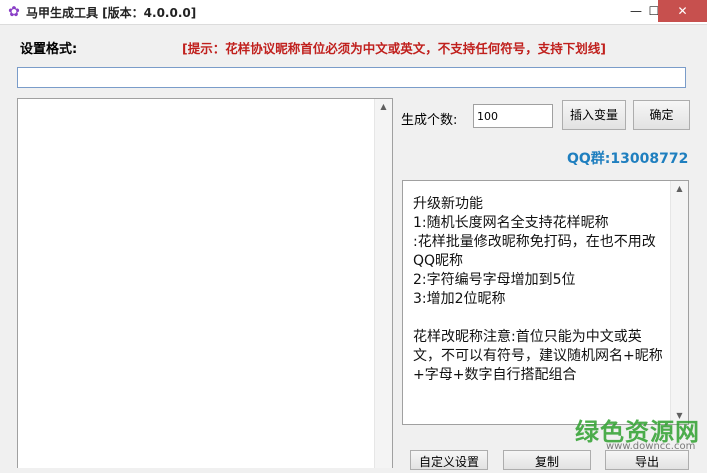 This screenshot has height=473, width=707. I want to click on count-input, so click(513, 116).